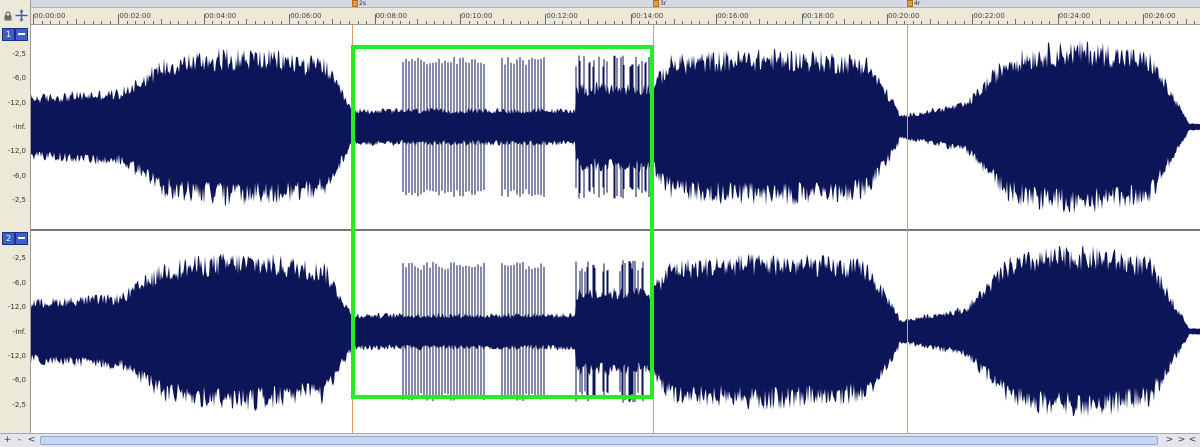  Describe the element at coordinates (904, 16) in the screenshot. I see `time-label: 00:20:00` at that location.